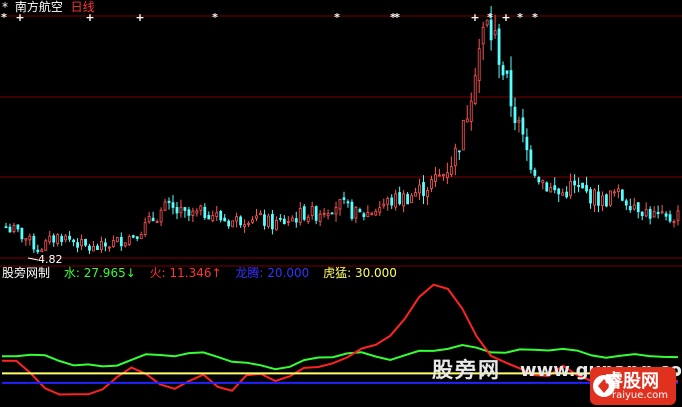 The height and width of the screenshot is (407, 682). Describe the element at coordinates (474, 17) in the screenshot. I see `signal-marker: +` at that location.